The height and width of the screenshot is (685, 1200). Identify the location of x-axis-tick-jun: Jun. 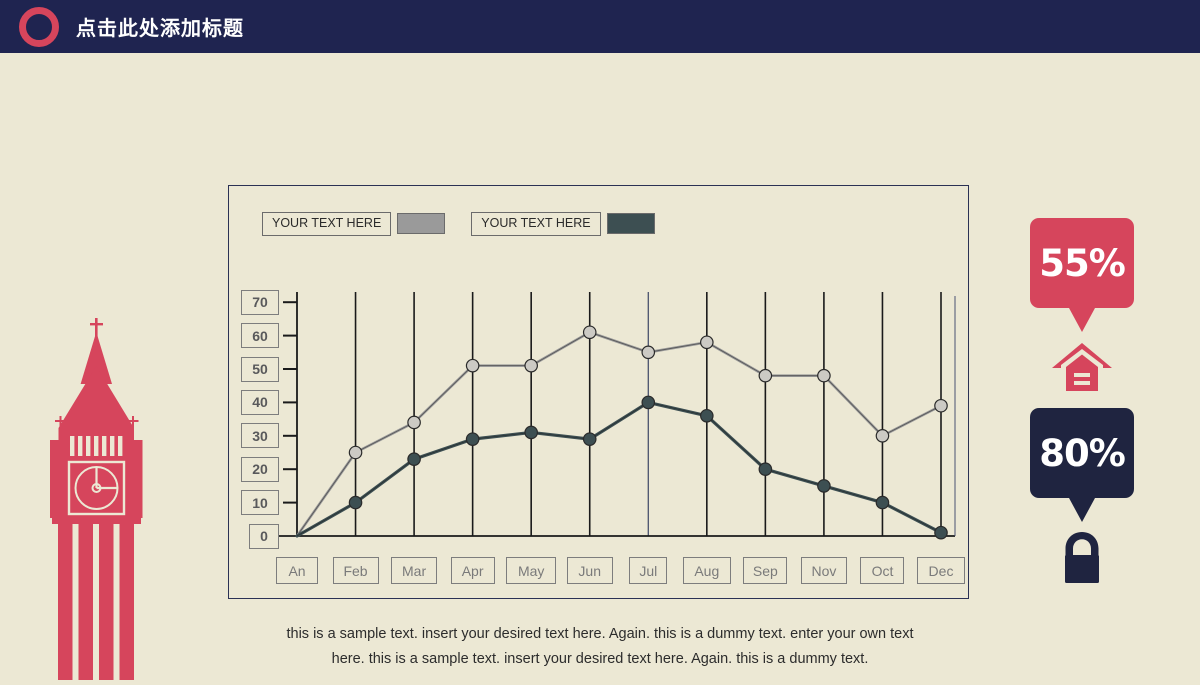
(589, 570).